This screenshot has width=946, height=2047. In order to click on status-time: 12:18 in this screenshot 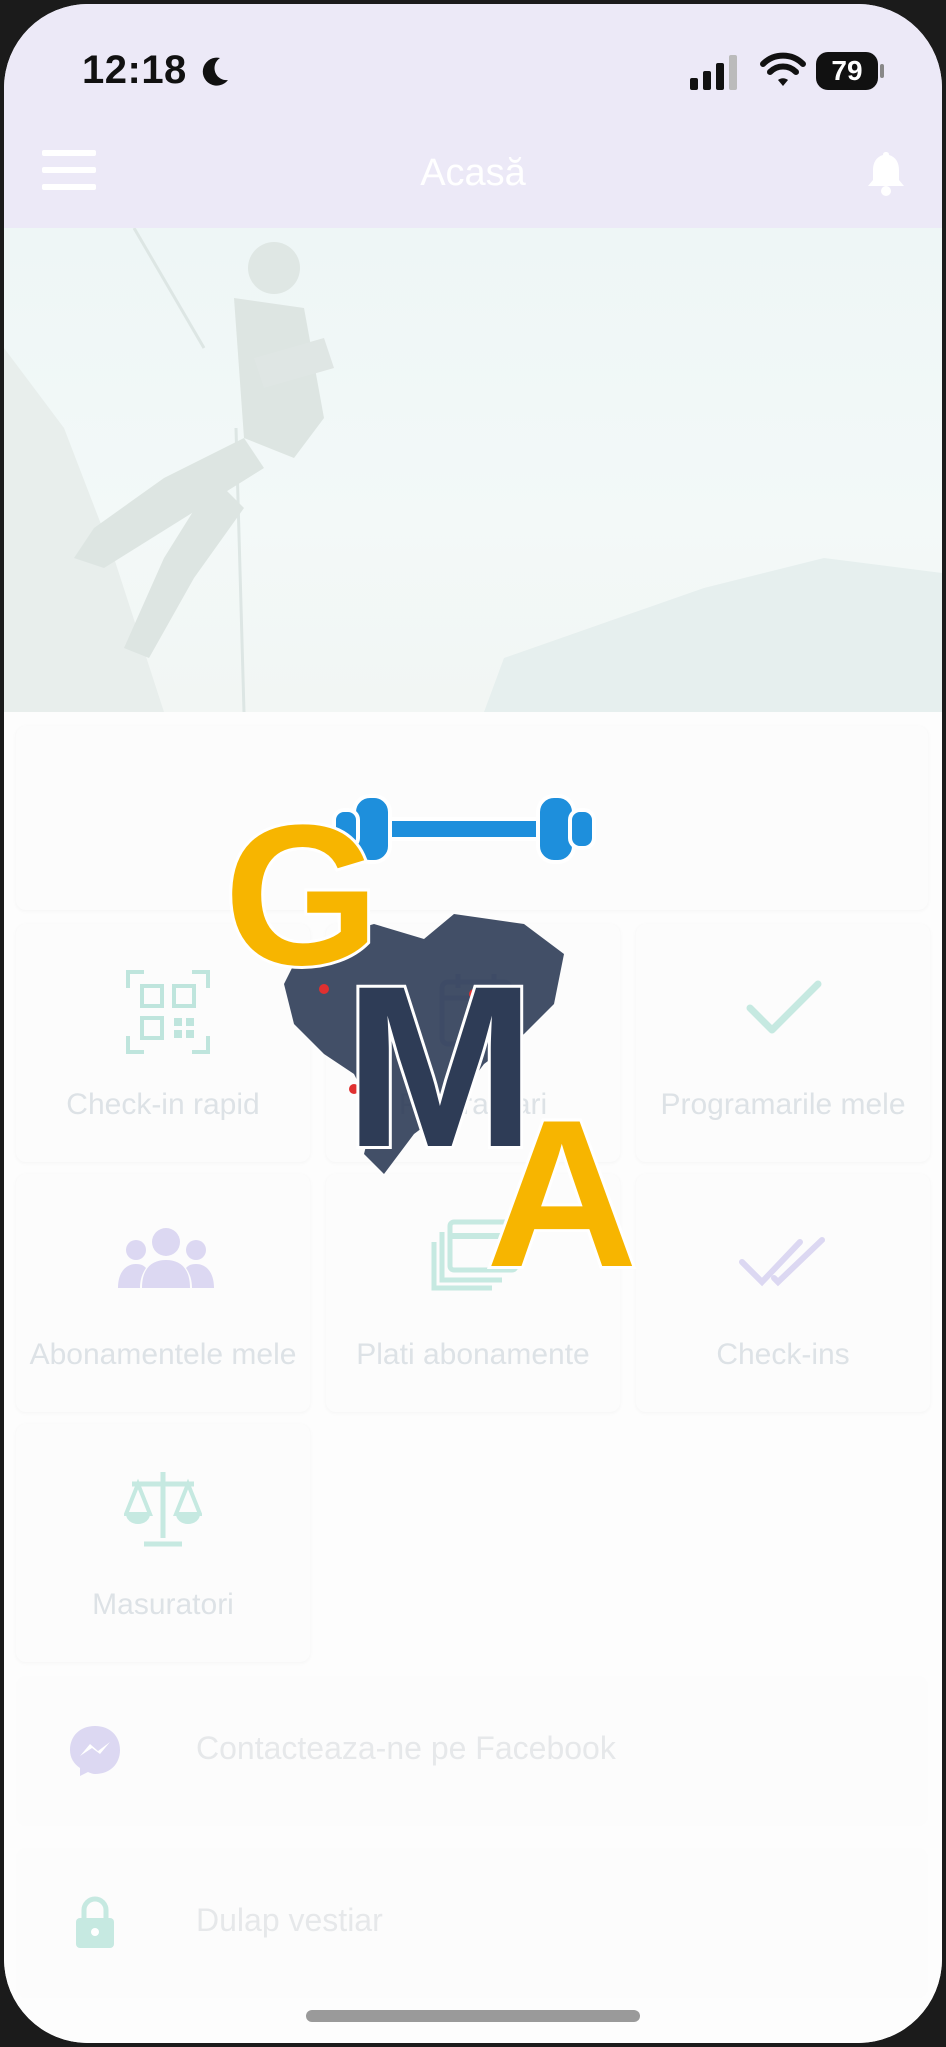, I will do `click(134, 70)`.